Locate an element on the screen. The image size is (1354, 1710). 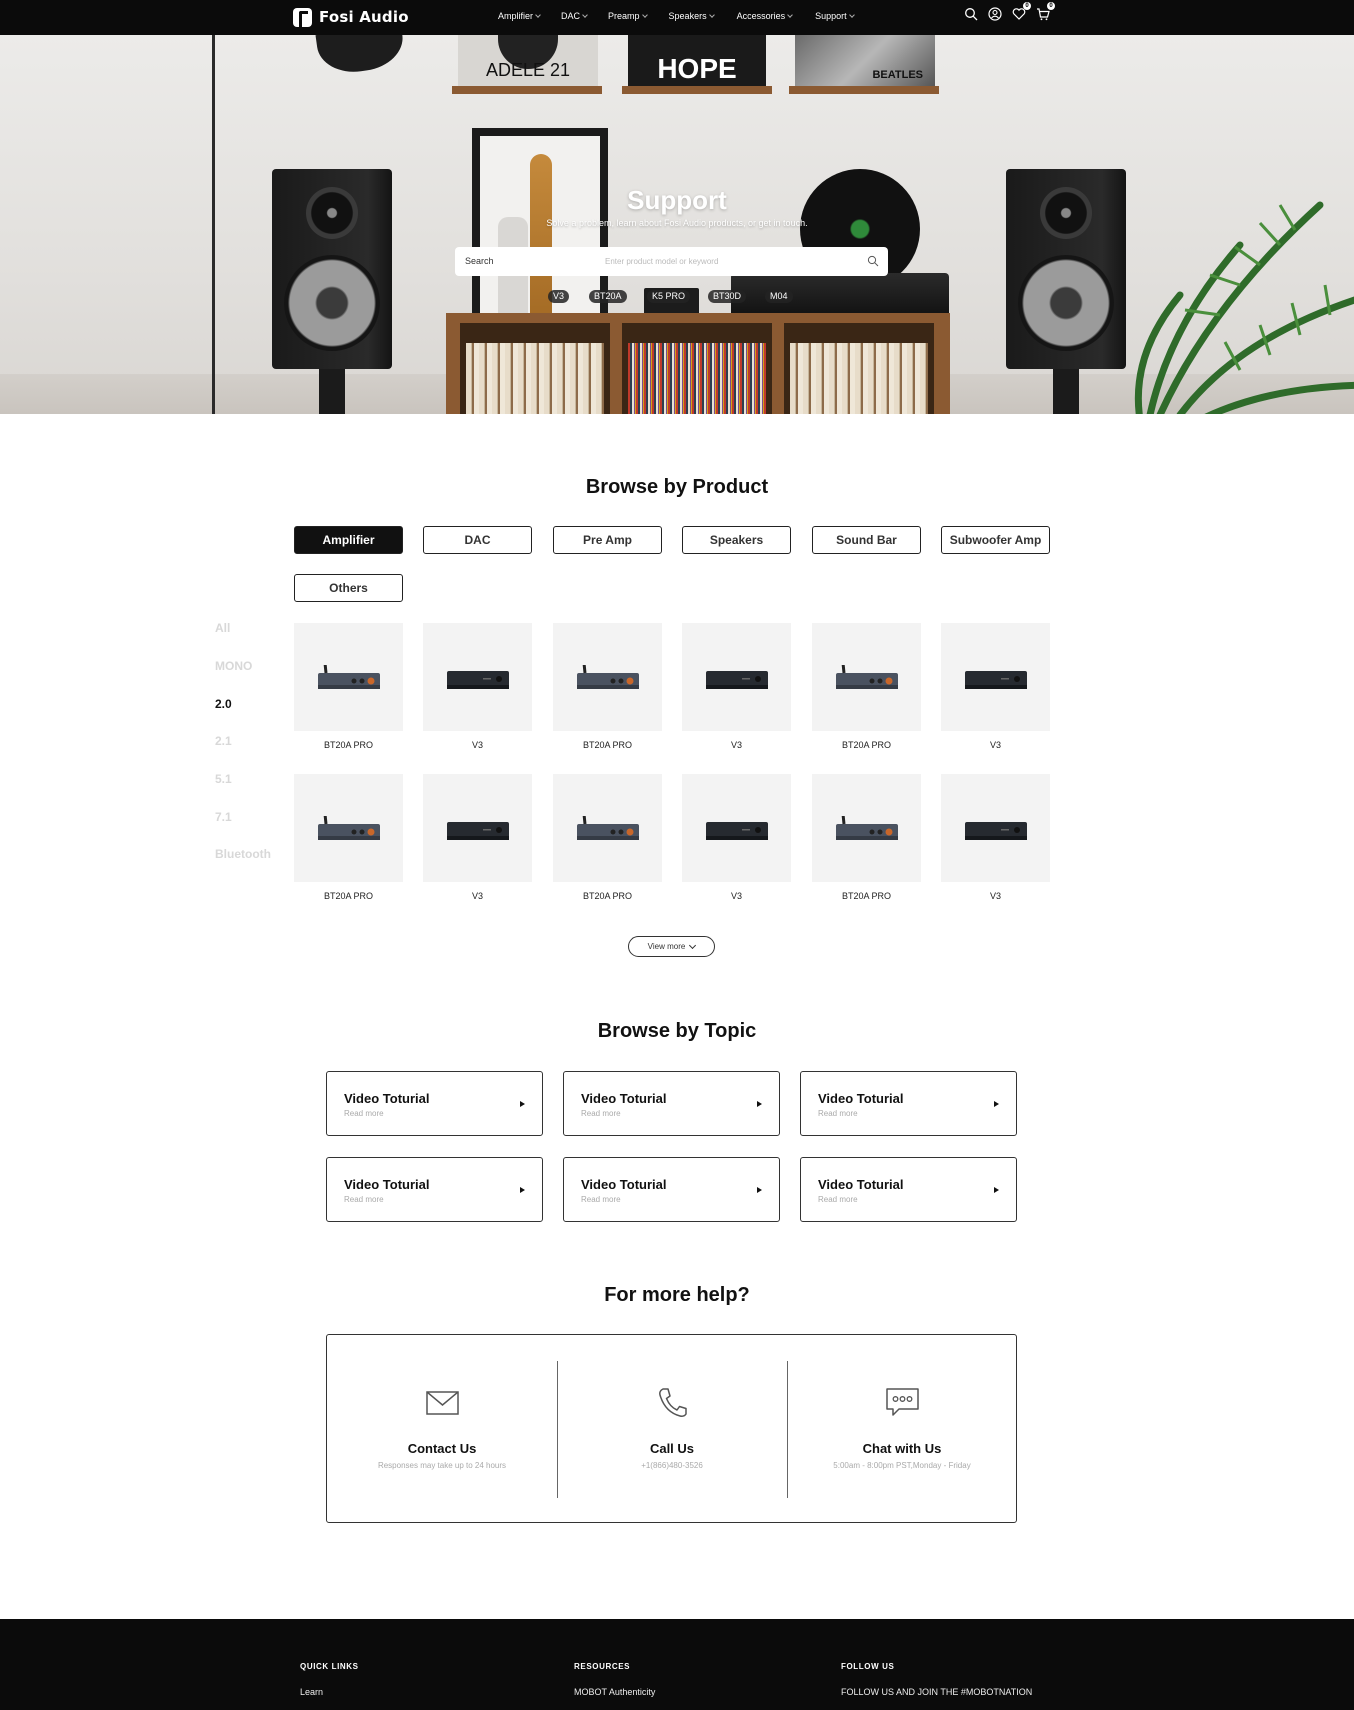
category-others: Others is located at coordinates (348, 588).